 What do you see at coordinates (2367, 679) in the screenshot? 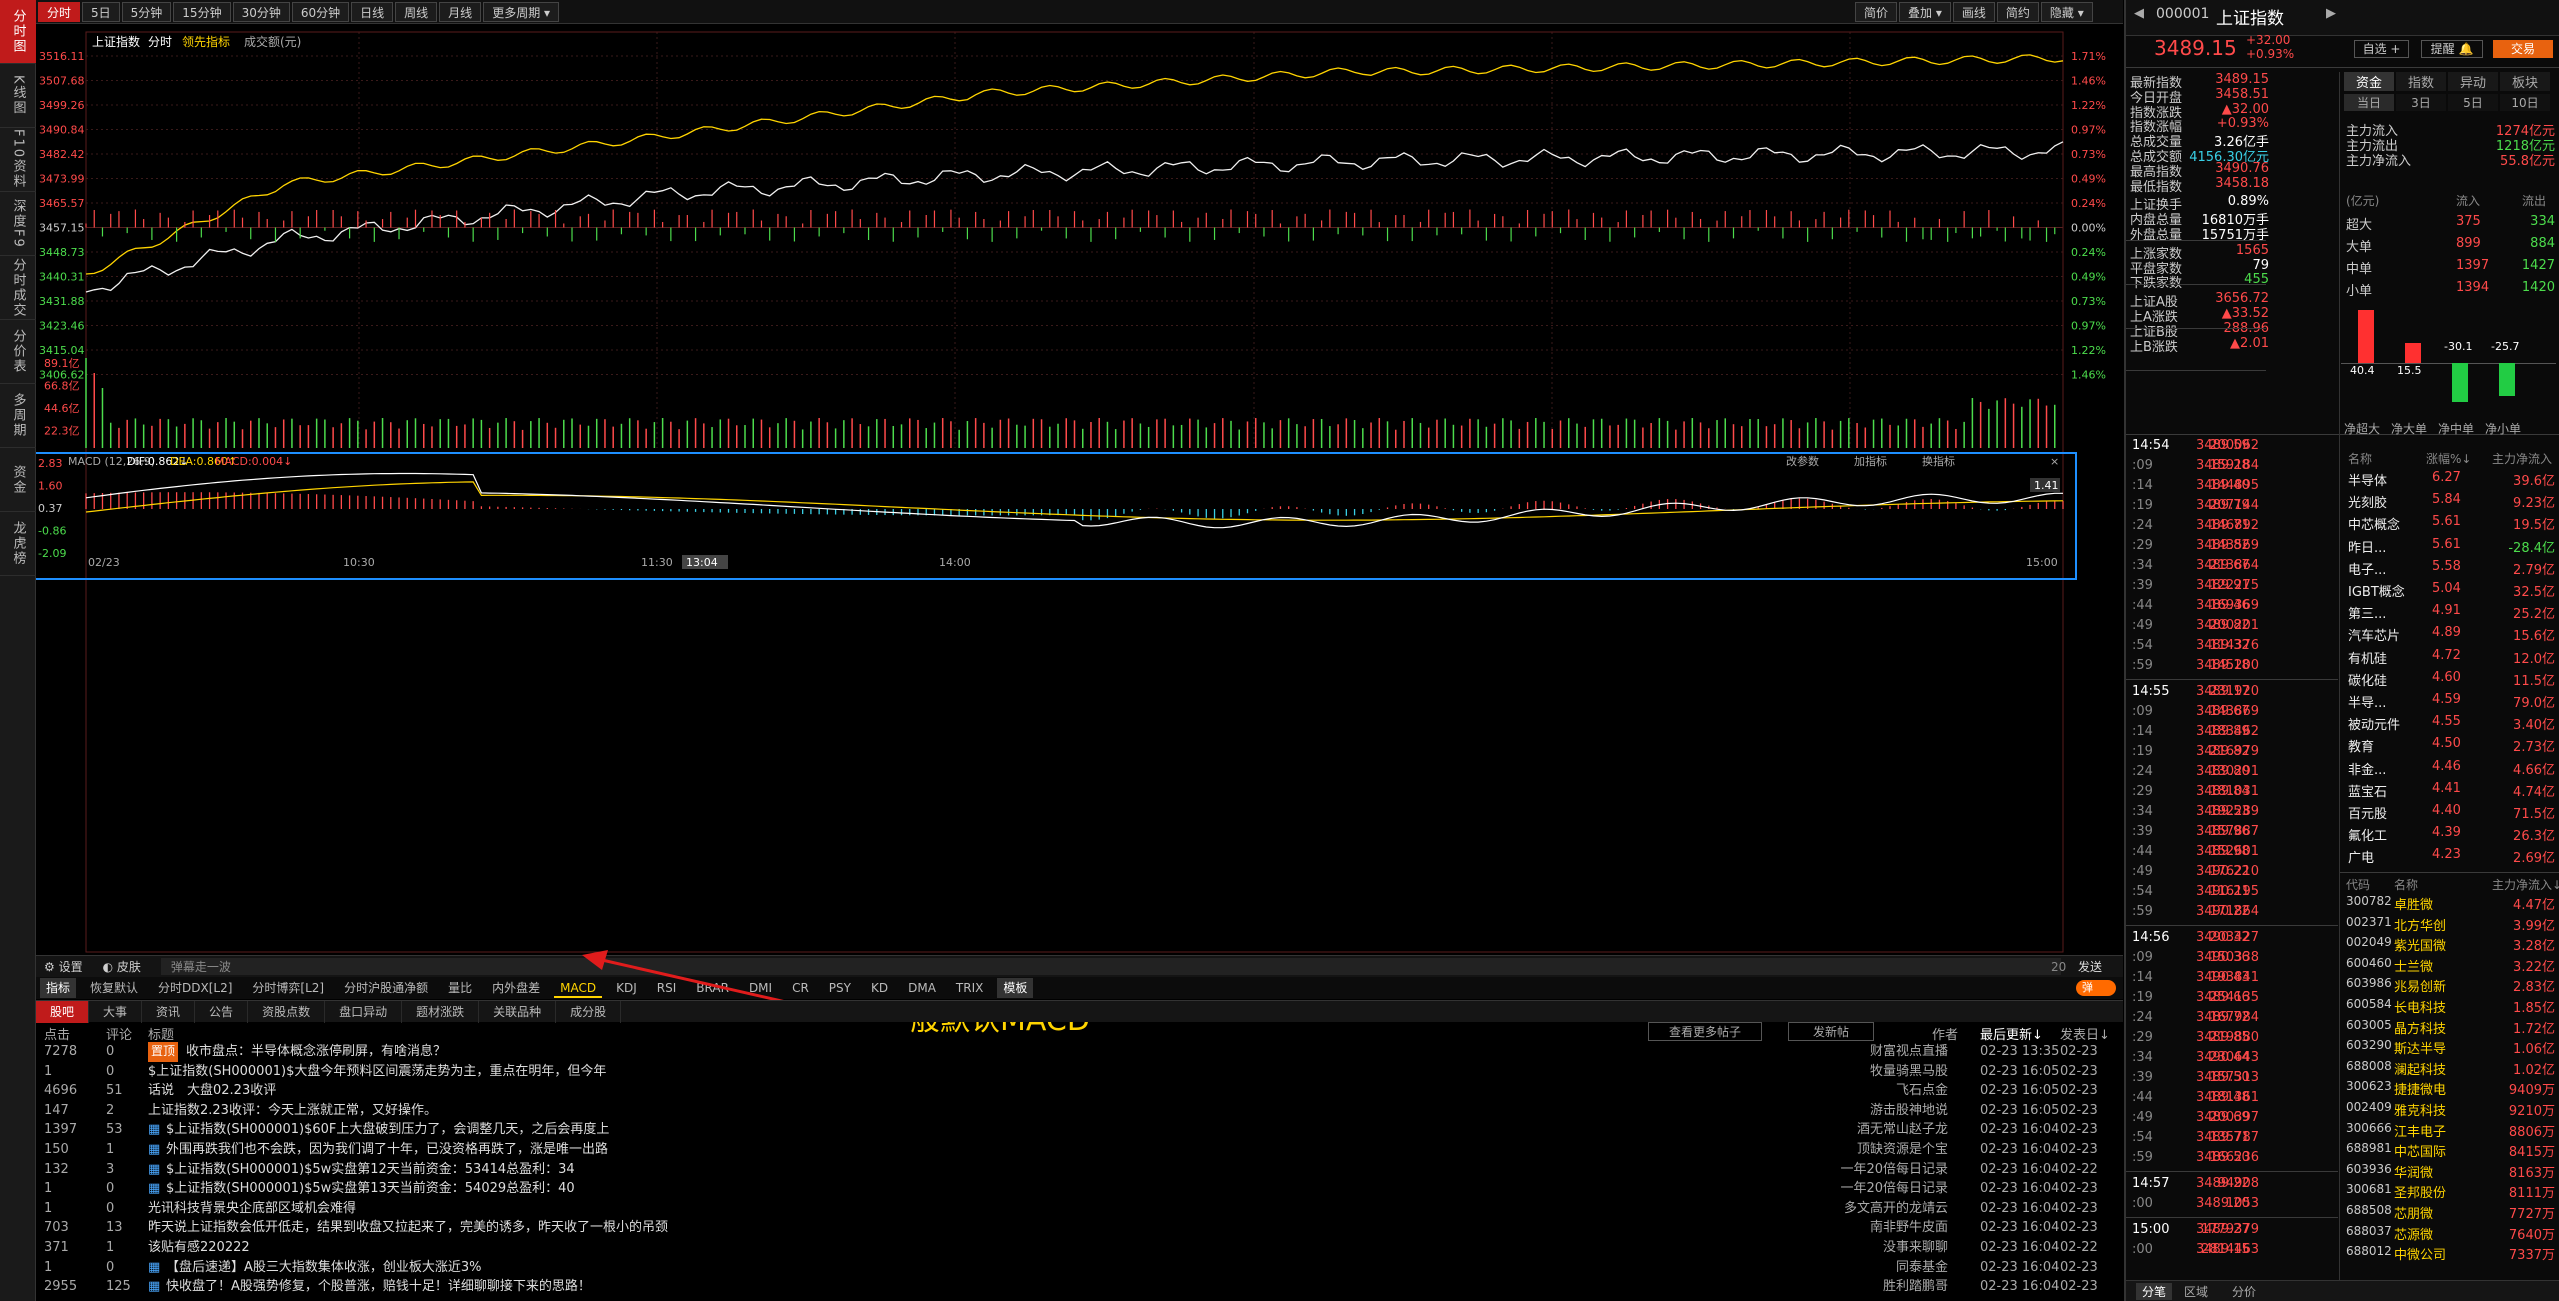
I see `sector-name: 碳化硅` at bounding box center [2367, 679].